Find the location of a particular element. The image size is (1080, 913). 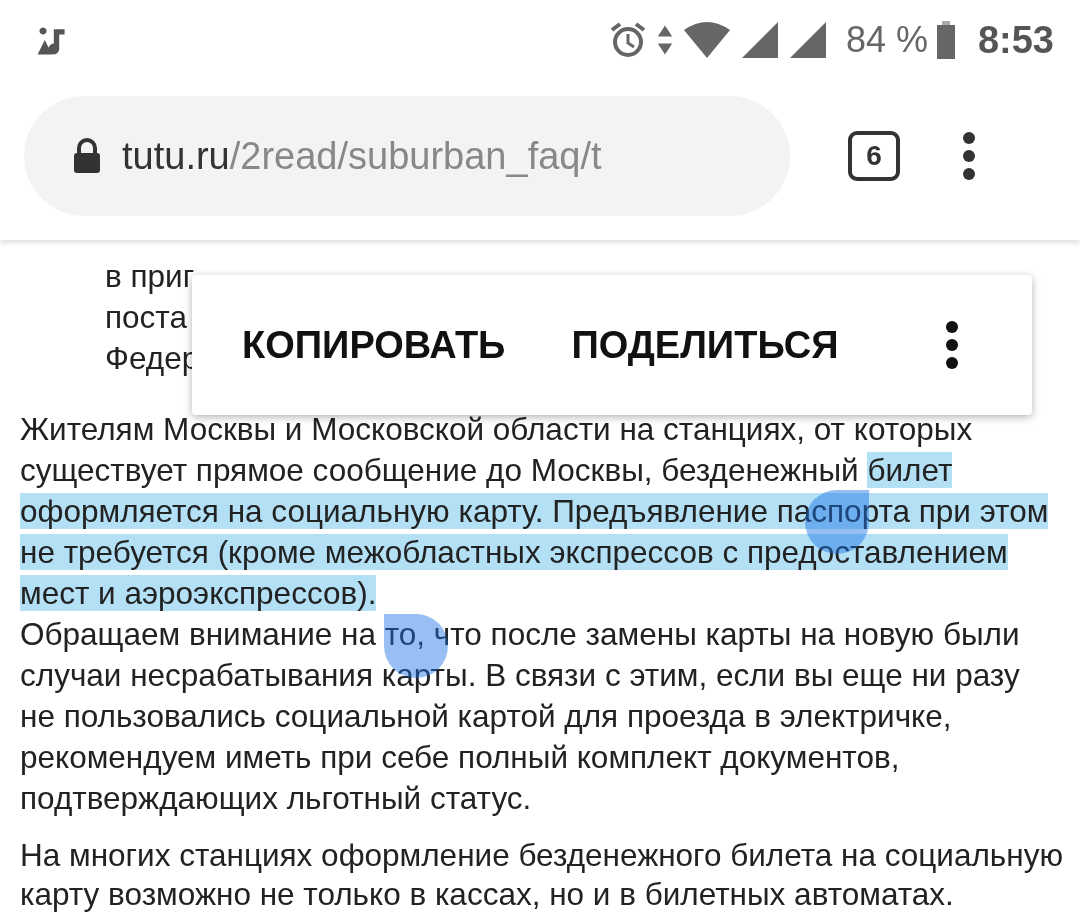

paragraph: На многих станциях оформление безденежного билета на социальную карту возможно не только в кассах, но и в билетных автоматах. is located at coordinates (540, 874).